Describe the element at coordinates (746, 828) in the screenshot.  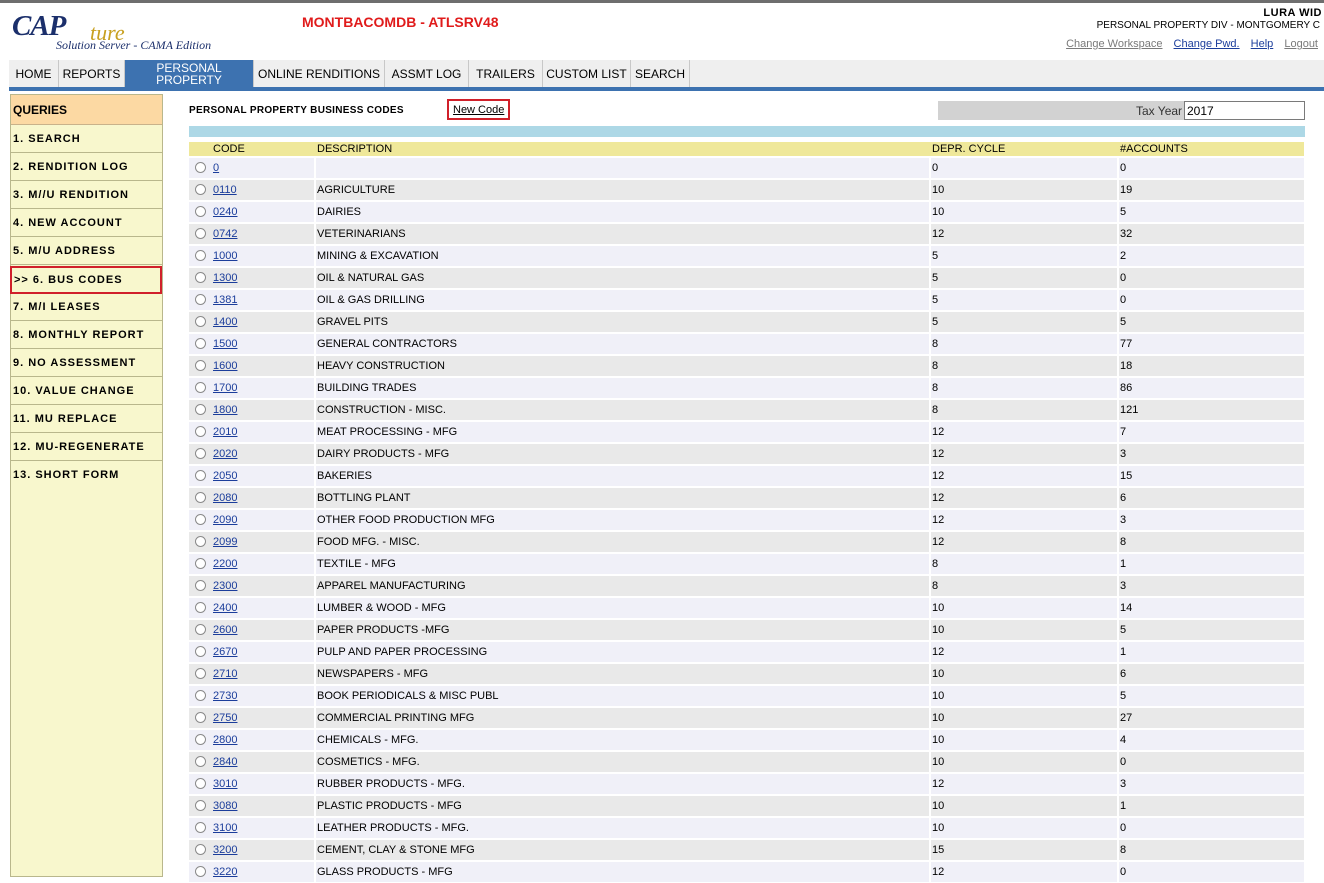
I see `table-row: 3100 LEATHER PRODUCTS - MFG. 10 0` at that location.